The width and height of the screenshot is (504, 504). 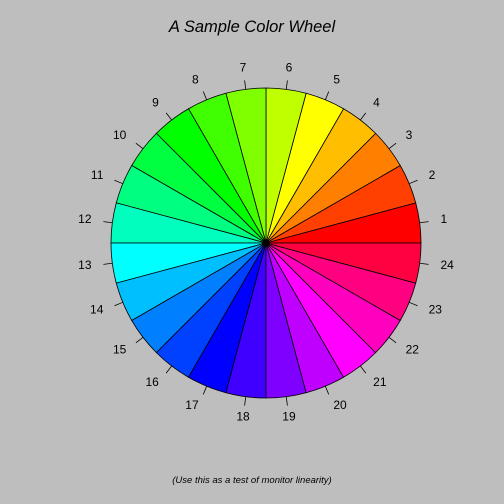 I want to click on slice-label-5: 5, so click(x=336, y=80).